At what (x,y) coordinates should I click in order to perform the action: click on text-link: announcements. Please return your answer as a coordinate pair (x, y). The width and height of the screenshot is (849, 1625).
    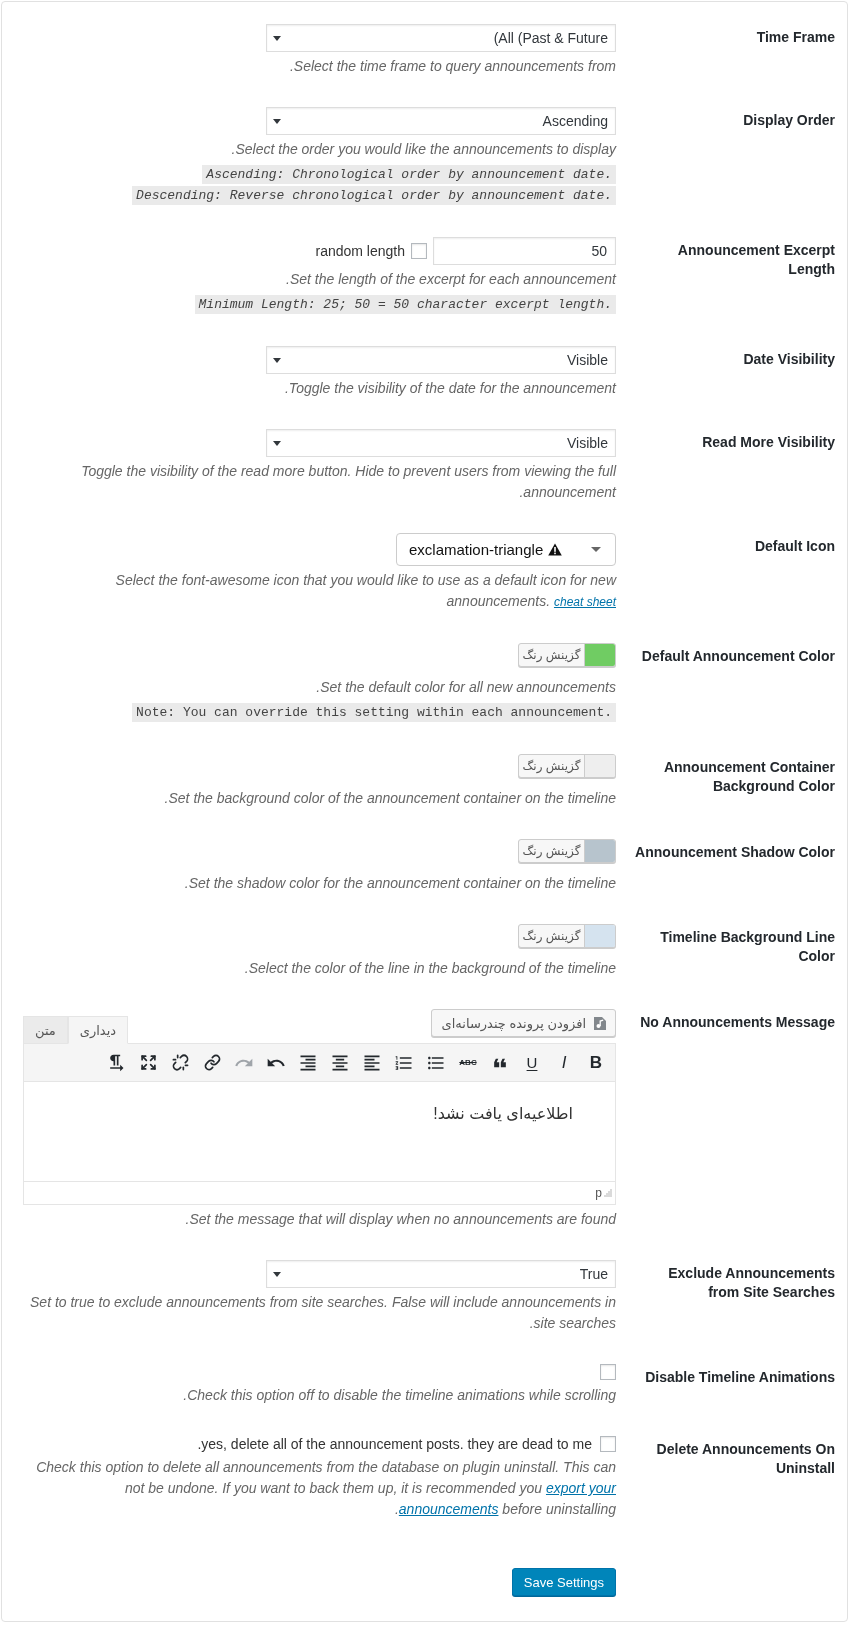
    Looking at the image, I should click on (448, 1509).